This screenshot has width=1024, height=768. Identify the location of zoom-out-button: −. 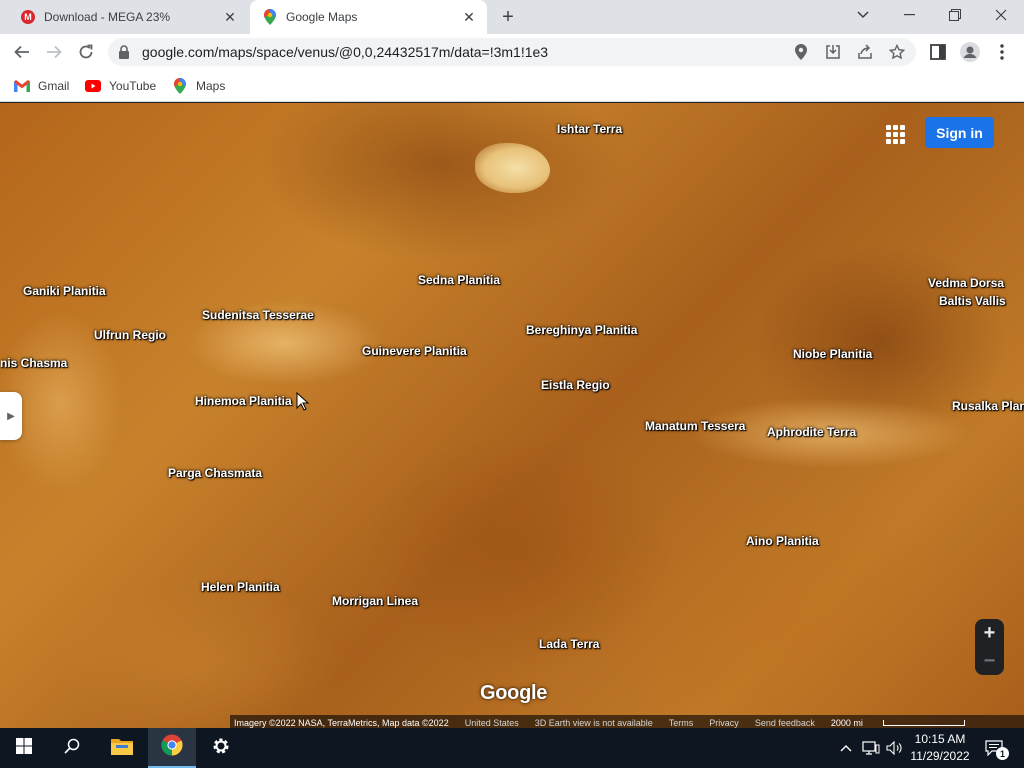
(989, 661).